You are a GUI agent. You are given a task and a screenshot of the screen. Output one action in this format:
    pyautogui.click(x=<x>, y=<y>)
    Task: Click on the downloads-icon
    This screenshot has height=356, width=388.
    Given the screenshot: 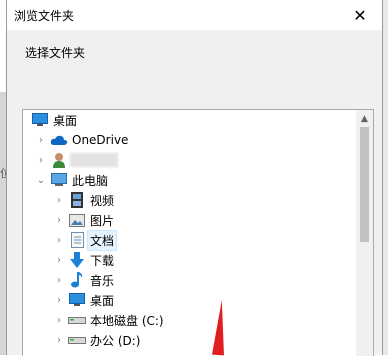 What is the action you would take?
    pyautogui.click(x=77, y=260)
    